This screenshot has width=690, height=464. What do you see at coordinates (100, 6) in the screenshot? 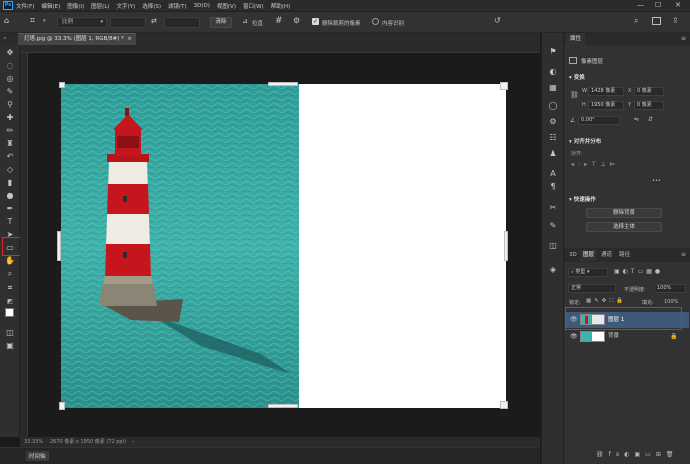
I see `menu-layer: 图层(L)` at bounding box center [100, 6].